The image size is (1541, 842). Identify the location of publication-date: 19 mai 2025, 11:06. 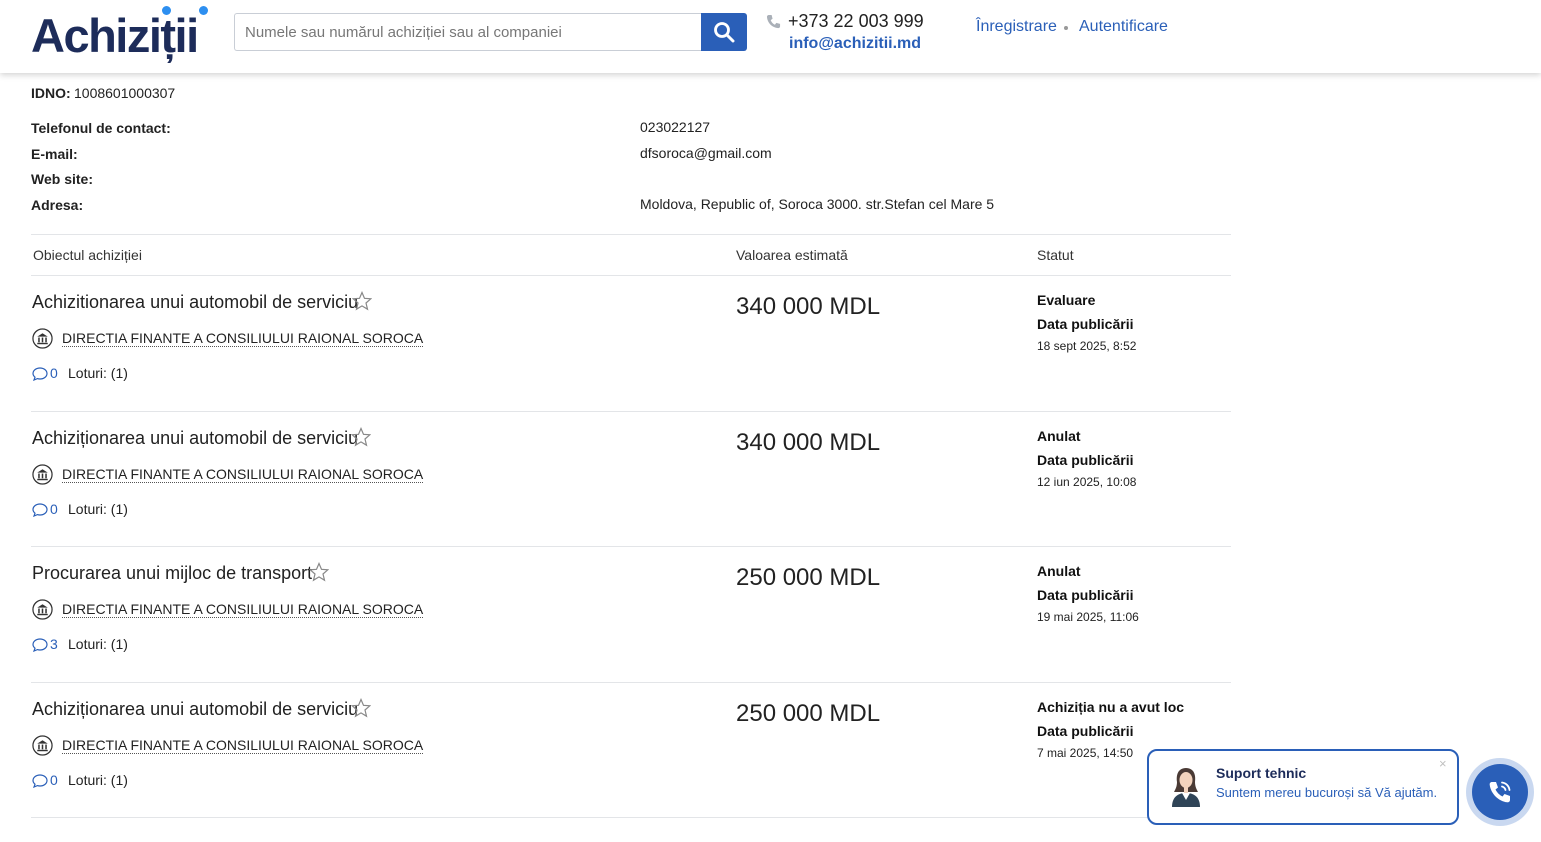
(1088, 617).